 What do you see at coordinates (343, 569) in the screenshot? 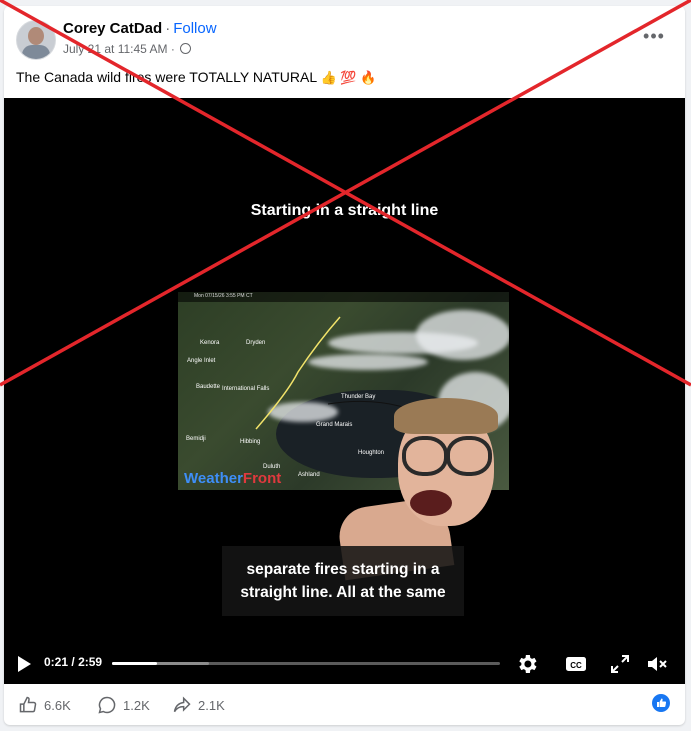
I see `subtitle-line: separate fires starting in a` at bounding box center [343, 569].